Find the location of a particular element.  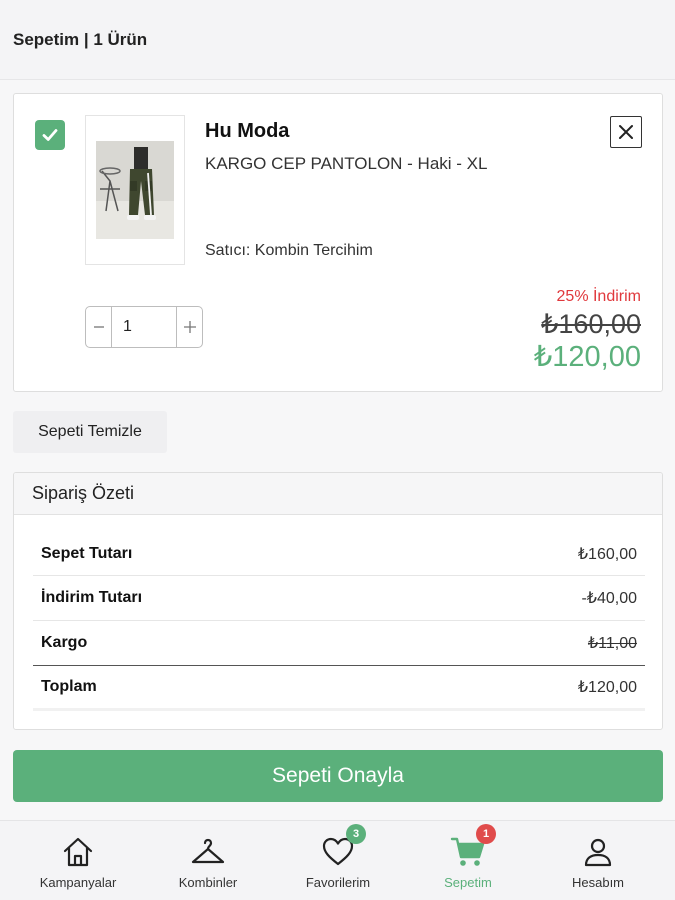

product-image is located at coordinates (135, 190).